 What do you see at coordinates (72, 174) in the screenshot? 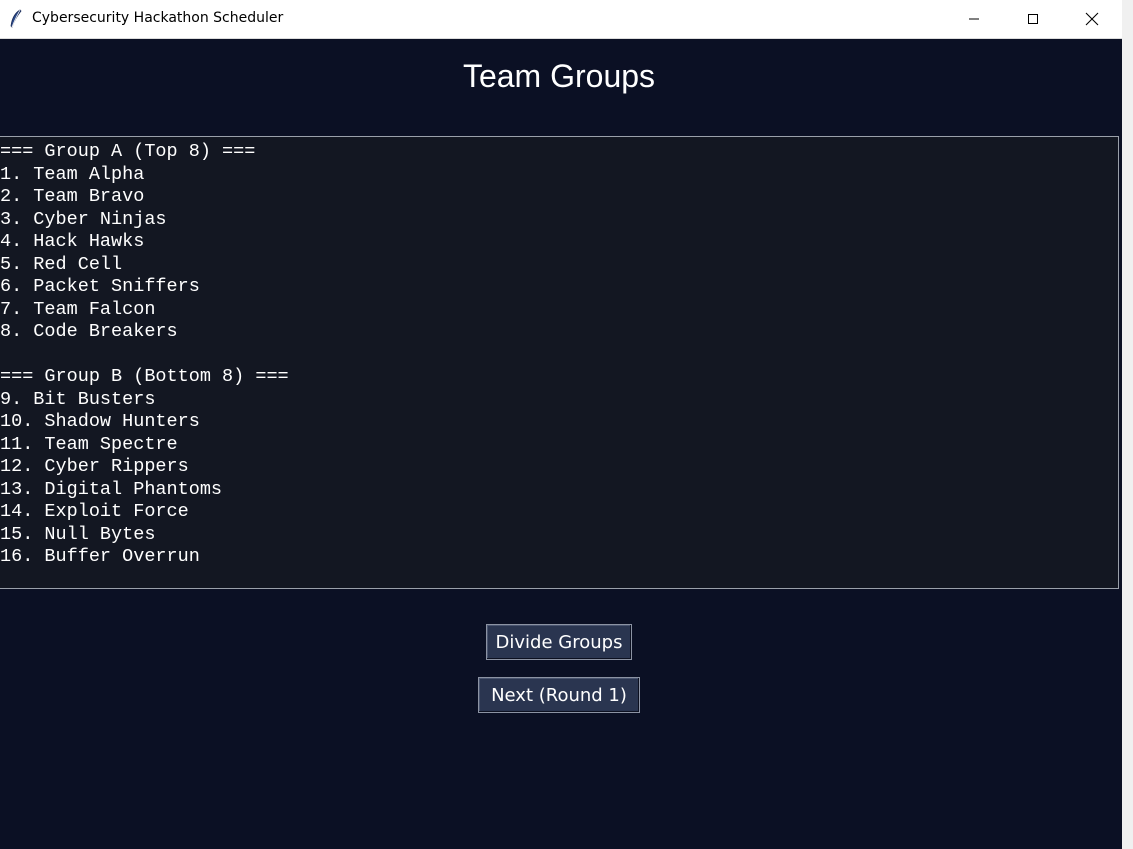
I see `text-line: 1. Team Alpha` at bounding box center [72, 174].